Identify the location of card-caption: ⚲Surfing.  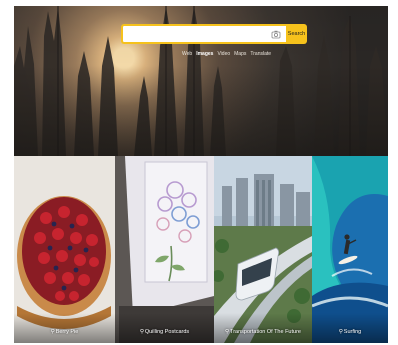
(350, 332).